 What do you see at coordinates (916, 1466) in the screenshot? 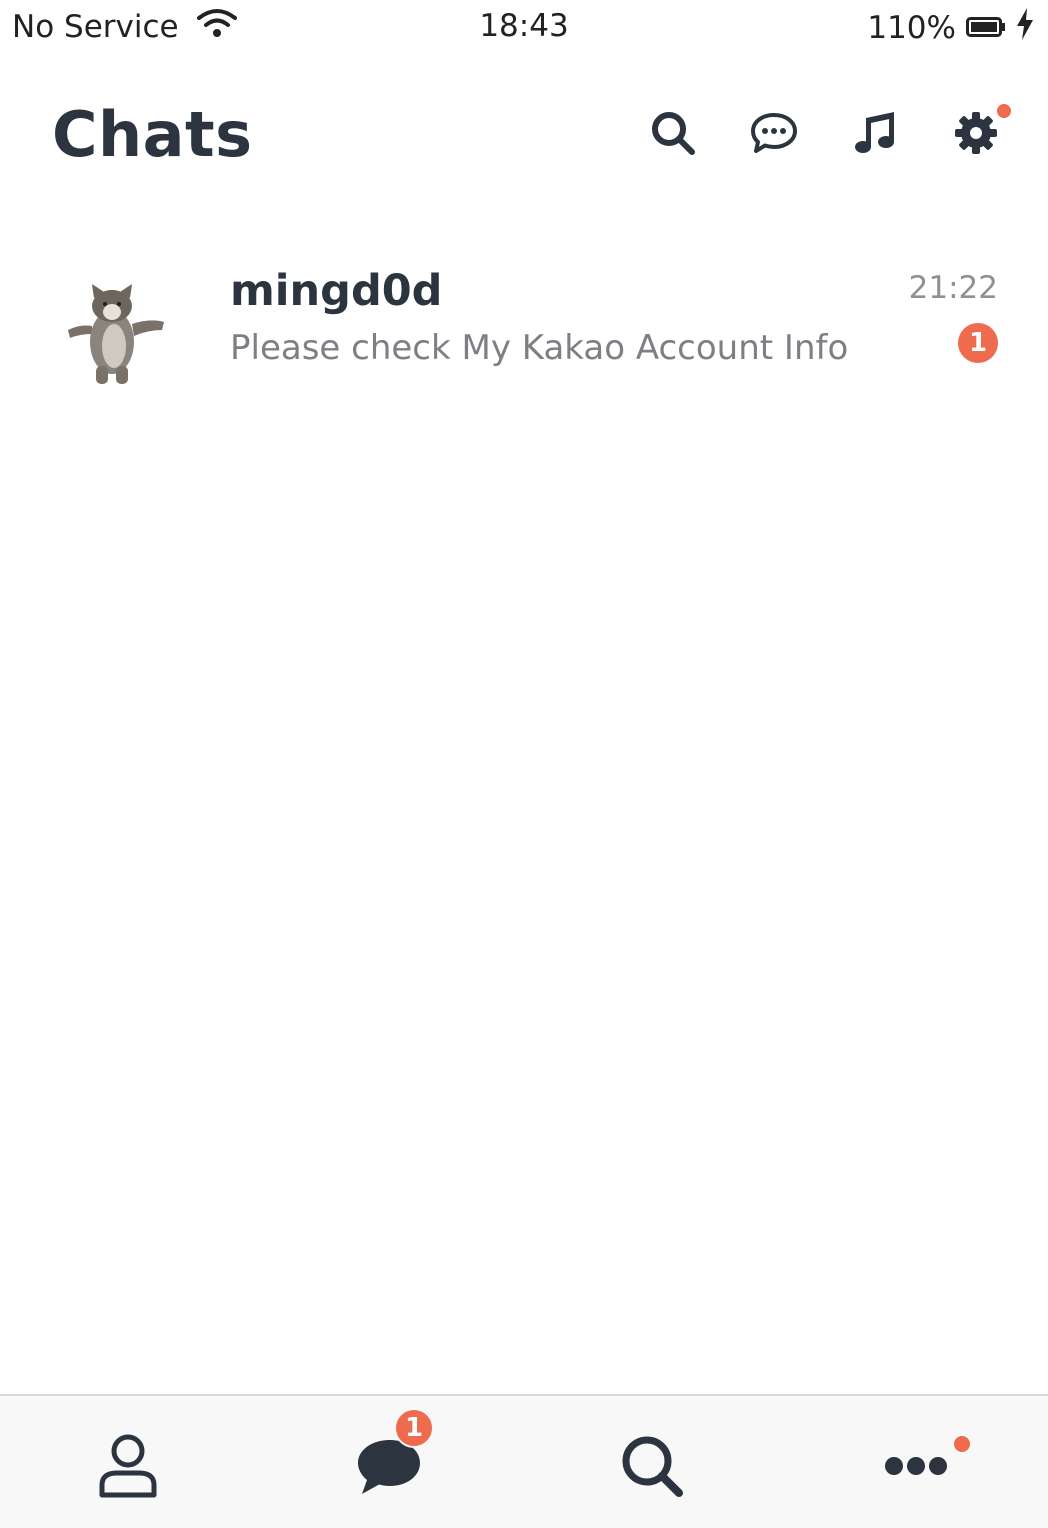
I see `more-icon` at bounding box center [916, 1466].